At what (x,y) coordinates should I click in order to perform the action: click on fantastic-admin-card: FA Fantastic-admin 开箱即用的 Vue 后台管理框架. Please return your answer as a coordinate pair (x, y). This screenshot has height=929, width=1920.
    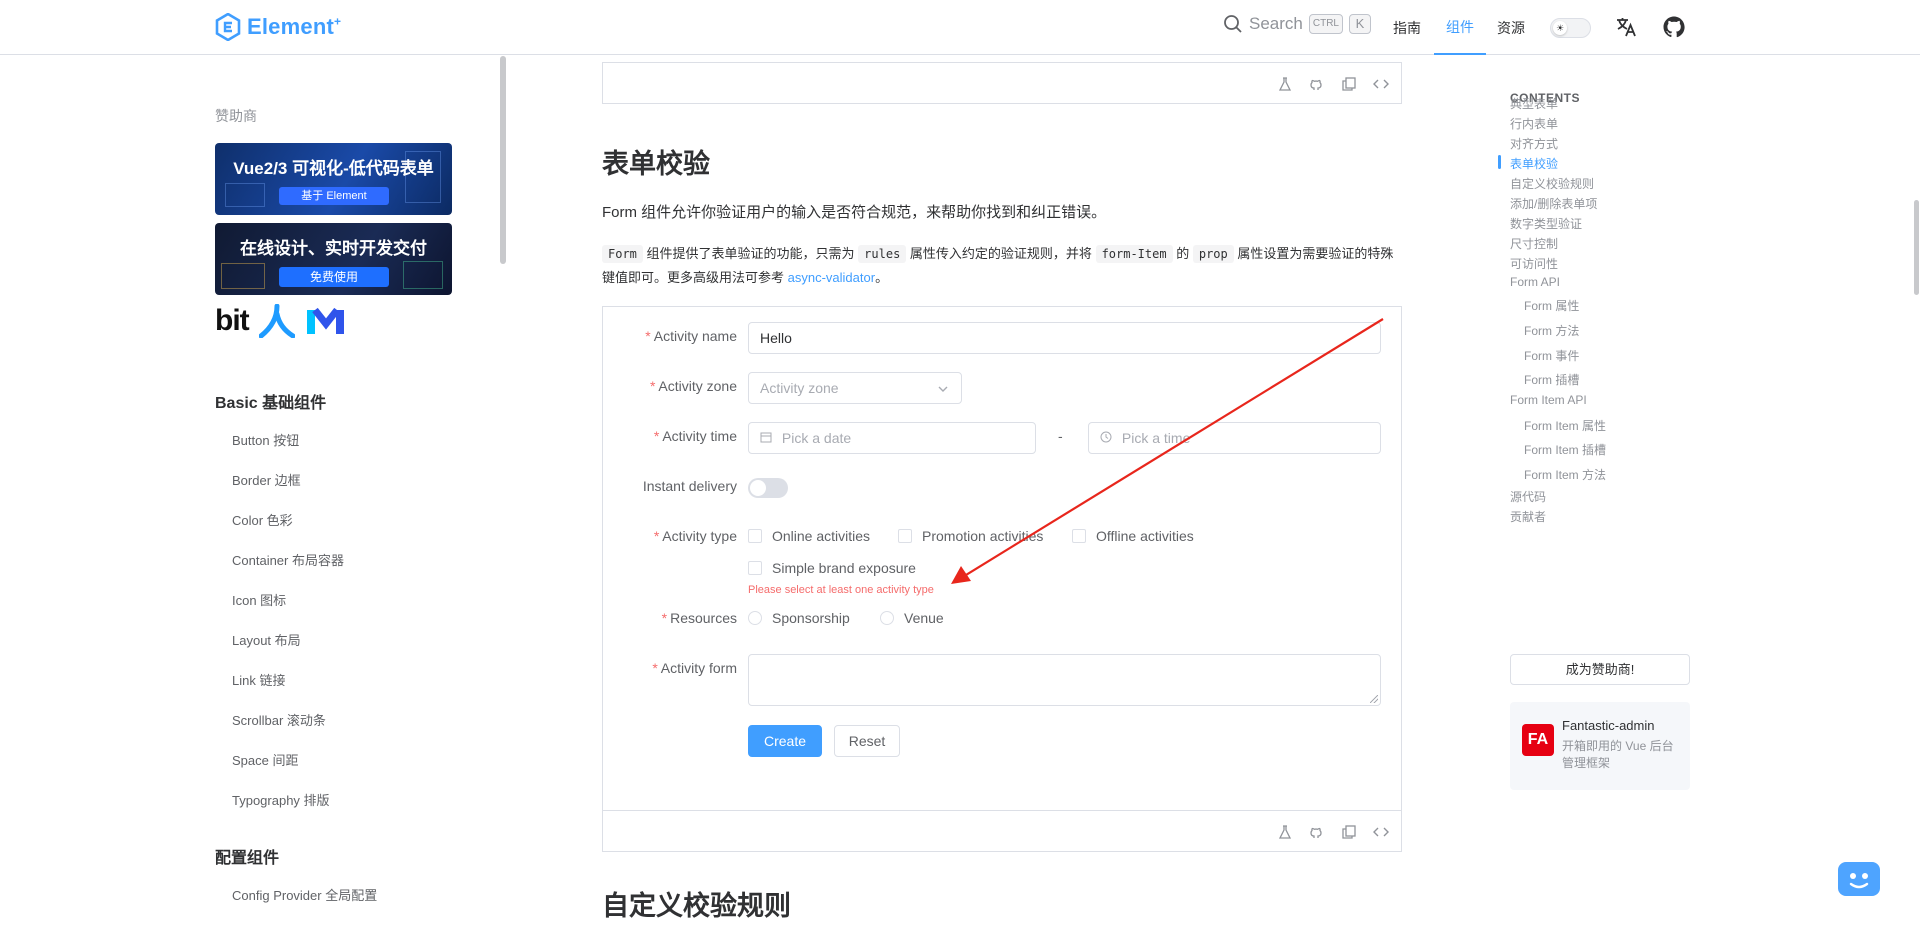
    Looking at the image, I should click on (1600, 746).